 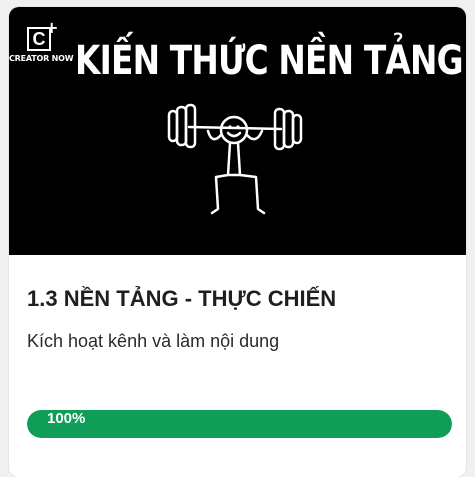 I want to click on logo-plus: +, so click(x=52, y=27).